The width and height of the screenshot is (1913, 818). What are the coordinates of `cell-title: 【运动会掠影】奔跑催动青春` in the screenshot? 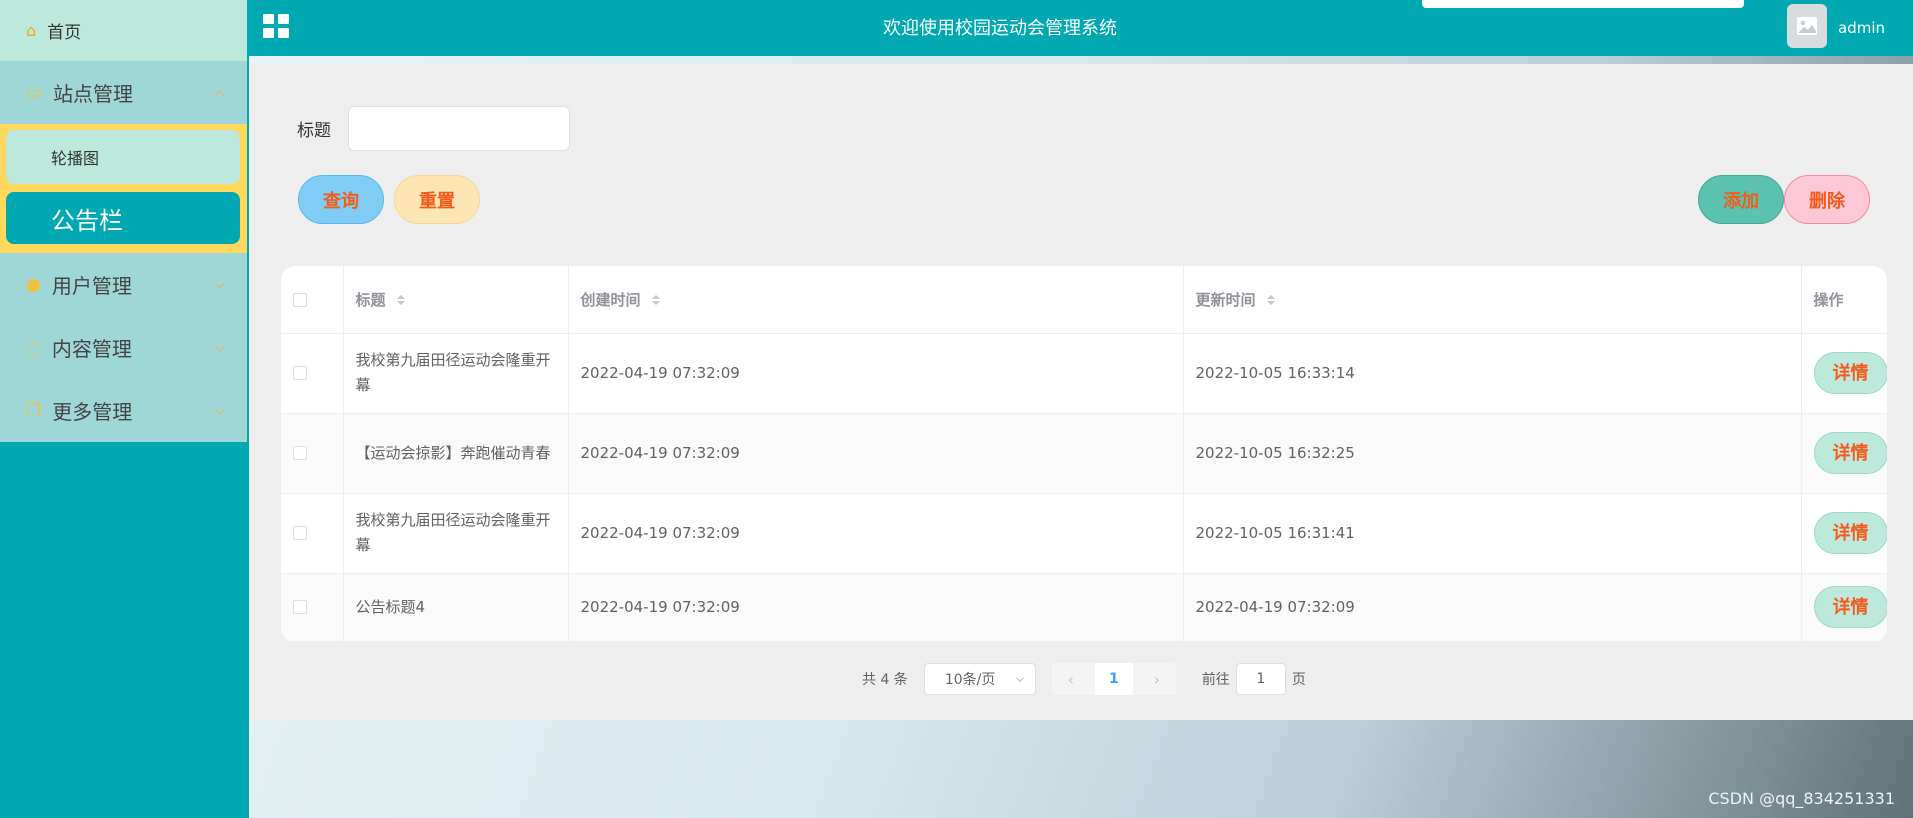 It's located at (456, 453).